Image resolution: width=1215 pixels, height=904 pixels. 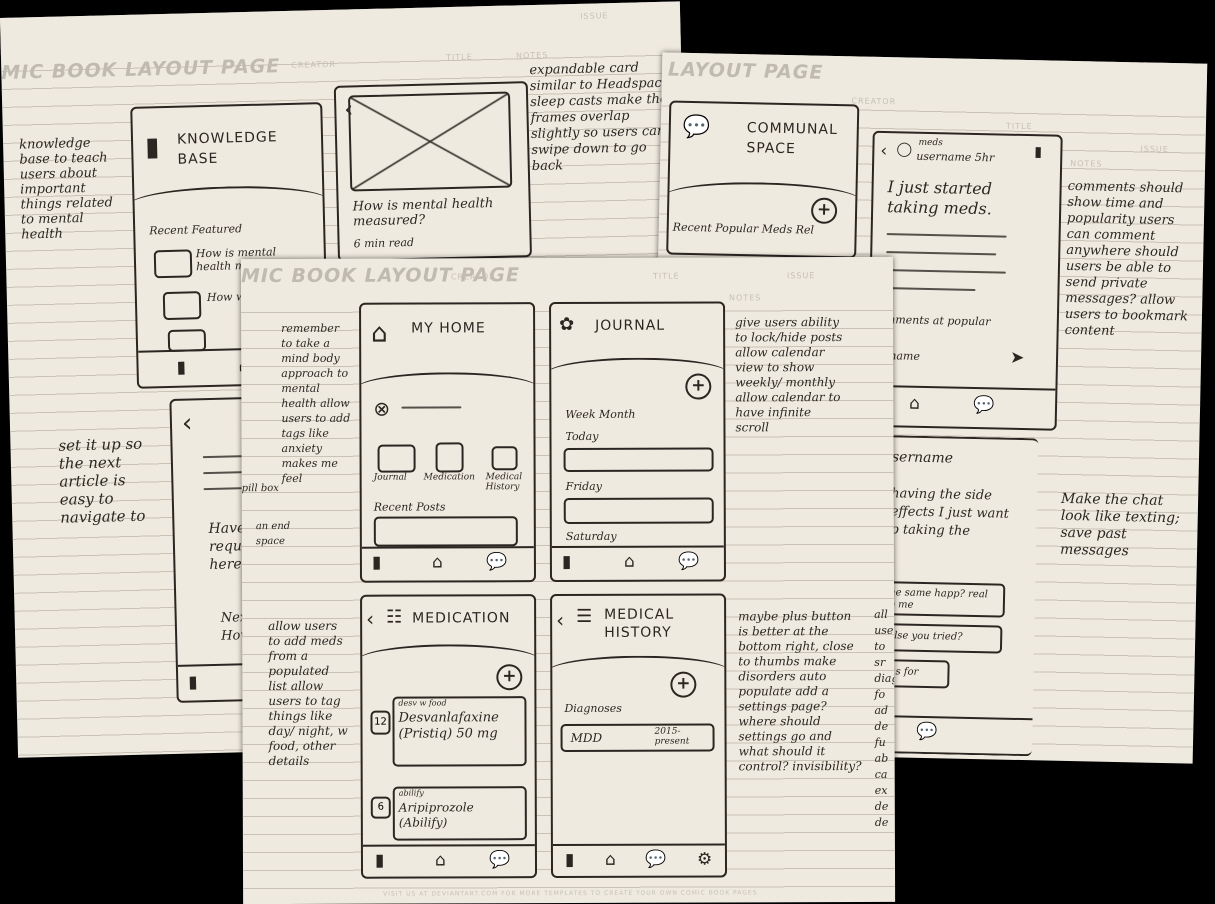 I want to click on post-tag: meds, so click(x=930, y=143).